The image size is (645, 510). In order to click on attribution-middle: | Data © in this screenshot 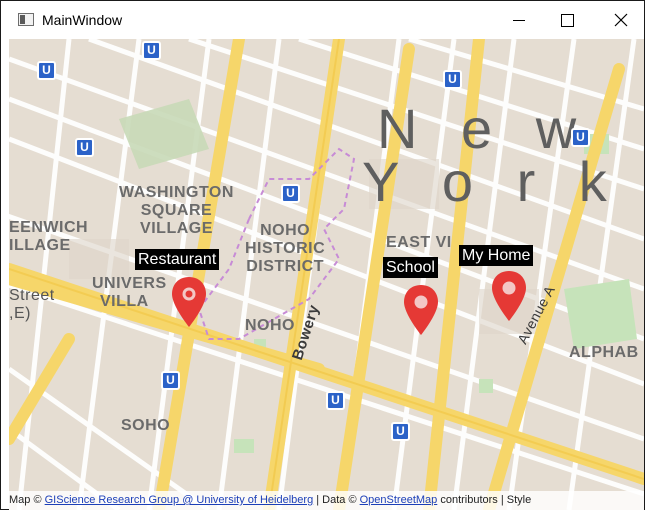, I will do `click(336, 500)`.